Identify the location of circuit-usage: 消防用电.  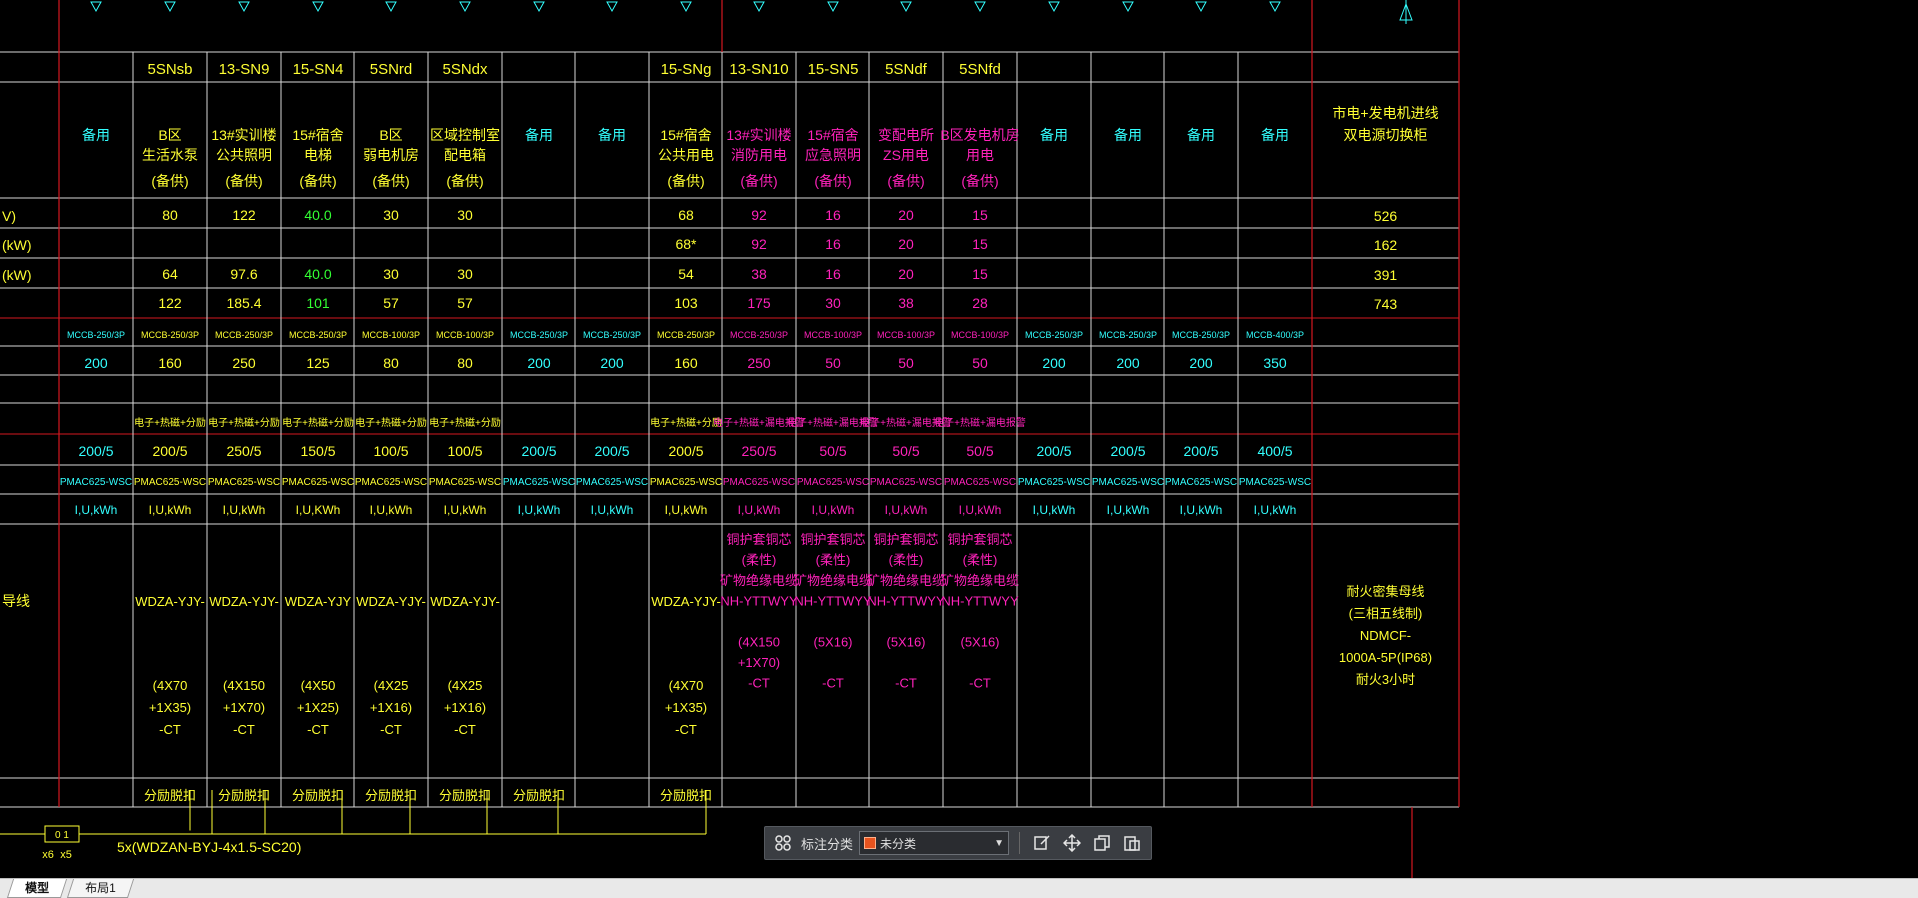
(759, 155).